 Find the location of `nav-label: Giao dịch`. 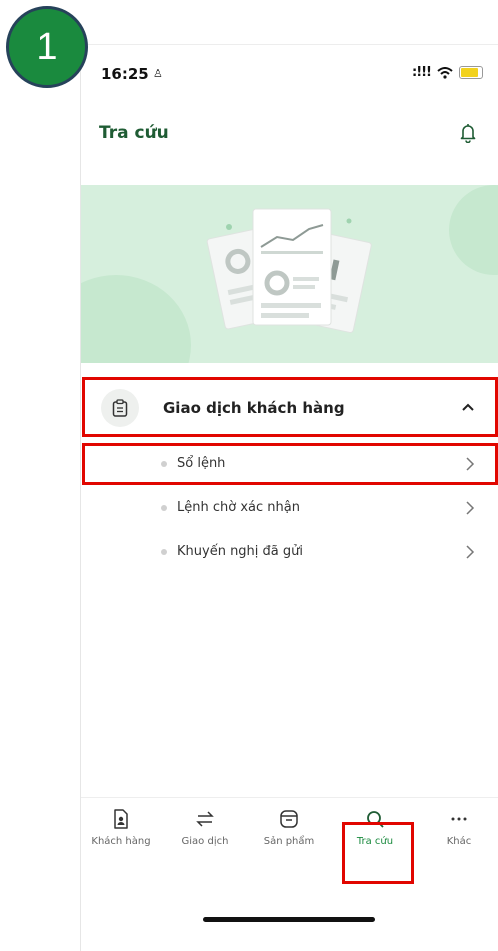

nav-label: Giao dịch is located at coordinates (205, 841).